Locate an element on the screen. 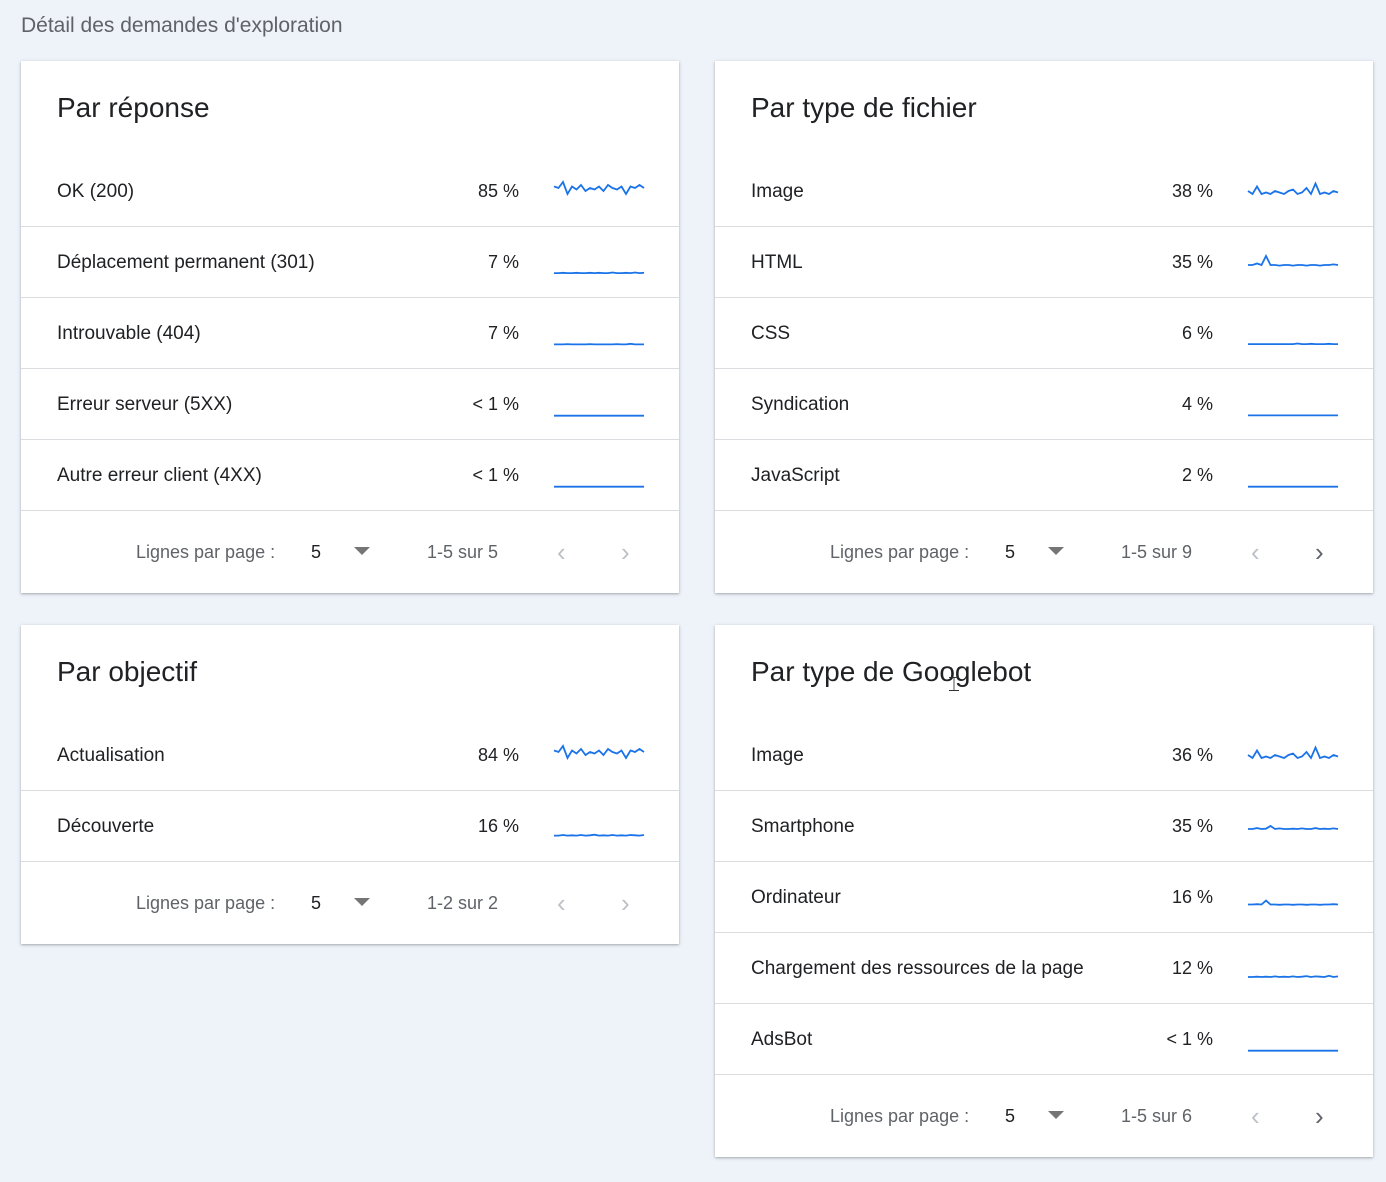 The image size is (1386, 1182). breakdown-row: Autre erreur client (4XX) < 1 % is located at coordinates (350, 475).